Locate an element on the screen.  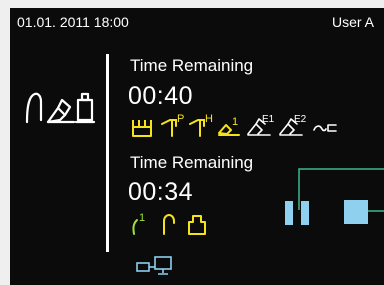
svg-text: E1 is located at coordinates (268, 119).